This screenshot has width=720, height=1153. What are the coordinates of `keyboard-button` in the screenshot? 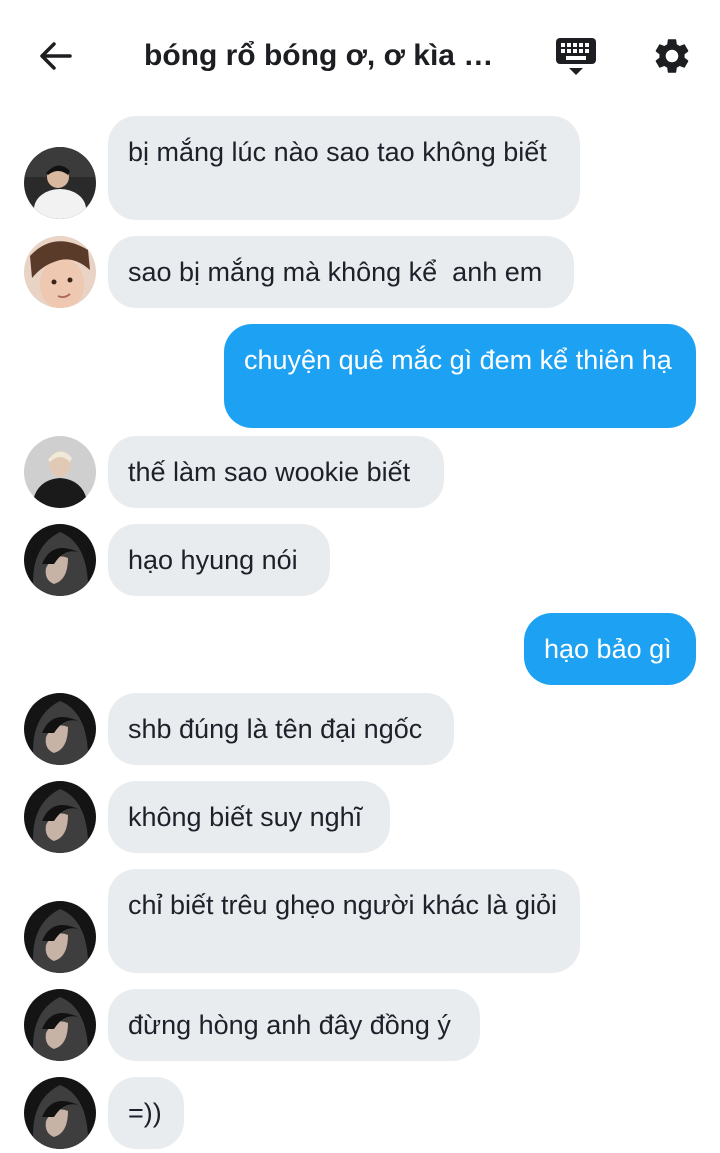 It's located at (576, 56).